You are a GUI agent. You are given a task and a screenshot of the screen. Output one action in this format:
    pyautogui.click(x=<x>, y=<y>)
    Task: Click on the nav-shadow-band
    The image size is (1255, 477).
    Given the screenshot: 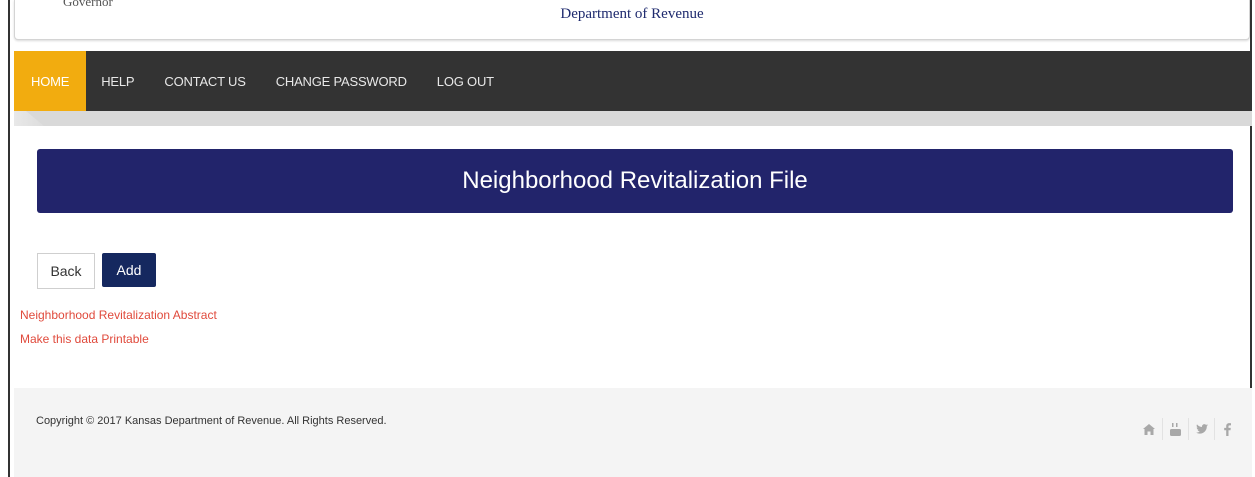 What is the action you would take?
    pyautogui.click(x=639, y=118)
    